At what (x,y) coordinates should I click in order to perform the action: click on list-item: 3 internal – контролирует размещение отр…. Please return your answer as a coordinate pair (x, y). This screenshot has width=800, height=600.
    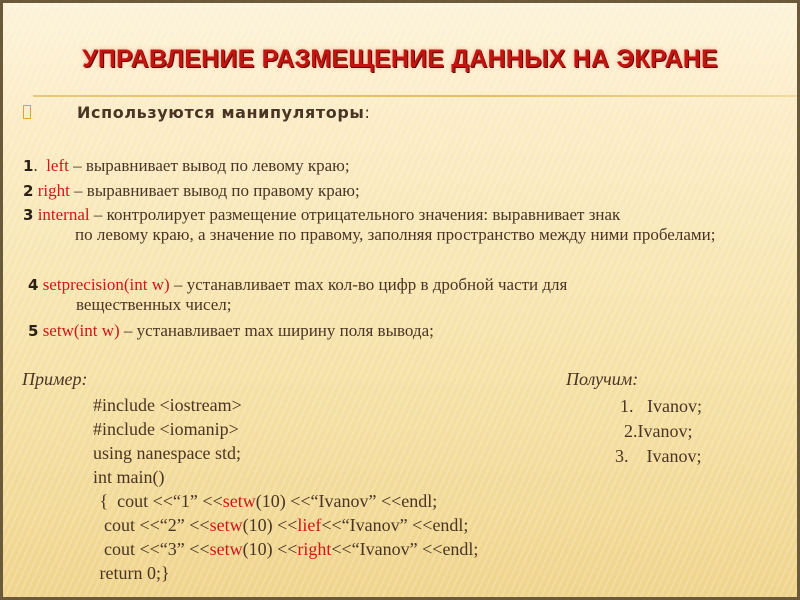
    Looking at the image, I should click on (393, 225).